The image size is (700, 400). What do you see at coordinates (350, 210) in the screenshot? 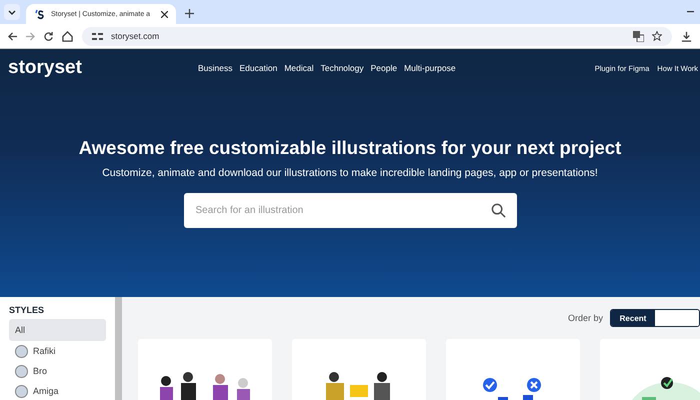
I see `search-field: Search for an illustration` at bounding box center [350, 210].